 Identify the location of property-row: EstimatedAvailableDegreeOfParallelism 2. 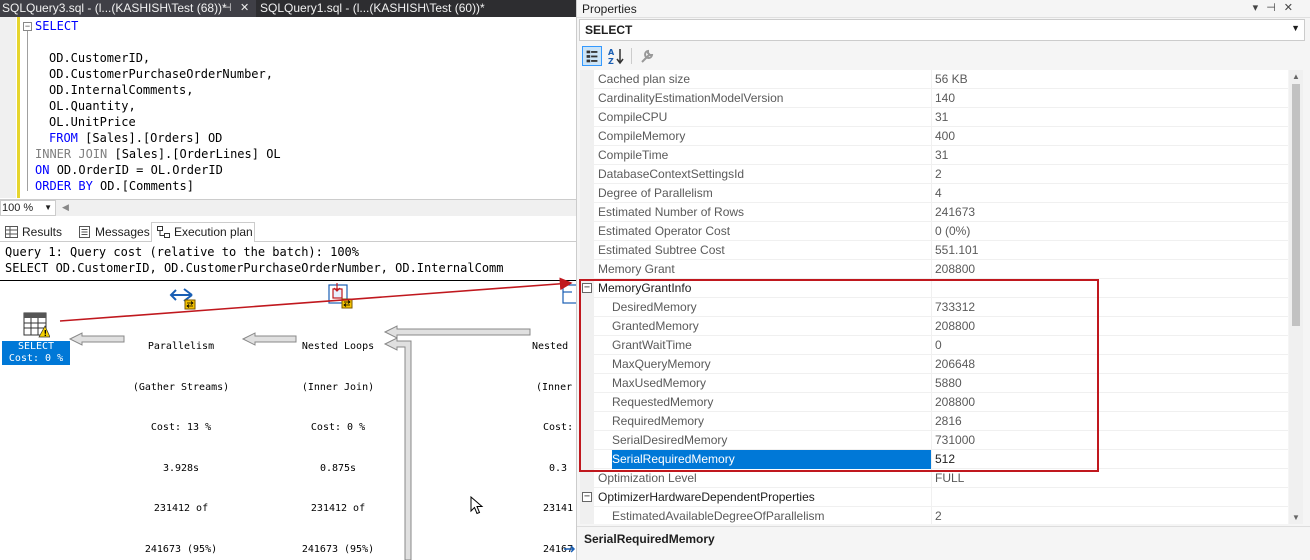
(934, 515).